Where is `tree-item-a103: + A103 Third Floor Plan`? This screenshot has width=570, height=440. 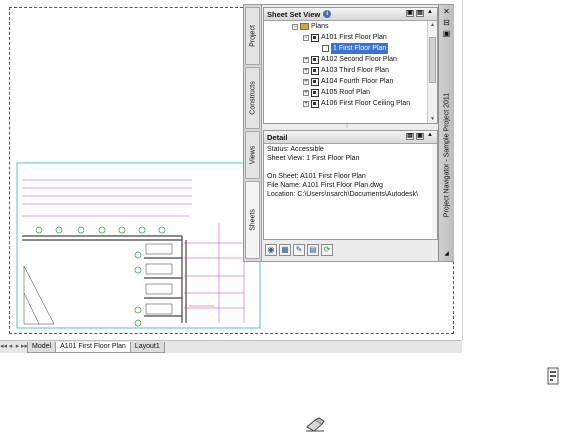 tree-item-a103: + A103 Third Floor Plan is located at coordinates (346, 70).